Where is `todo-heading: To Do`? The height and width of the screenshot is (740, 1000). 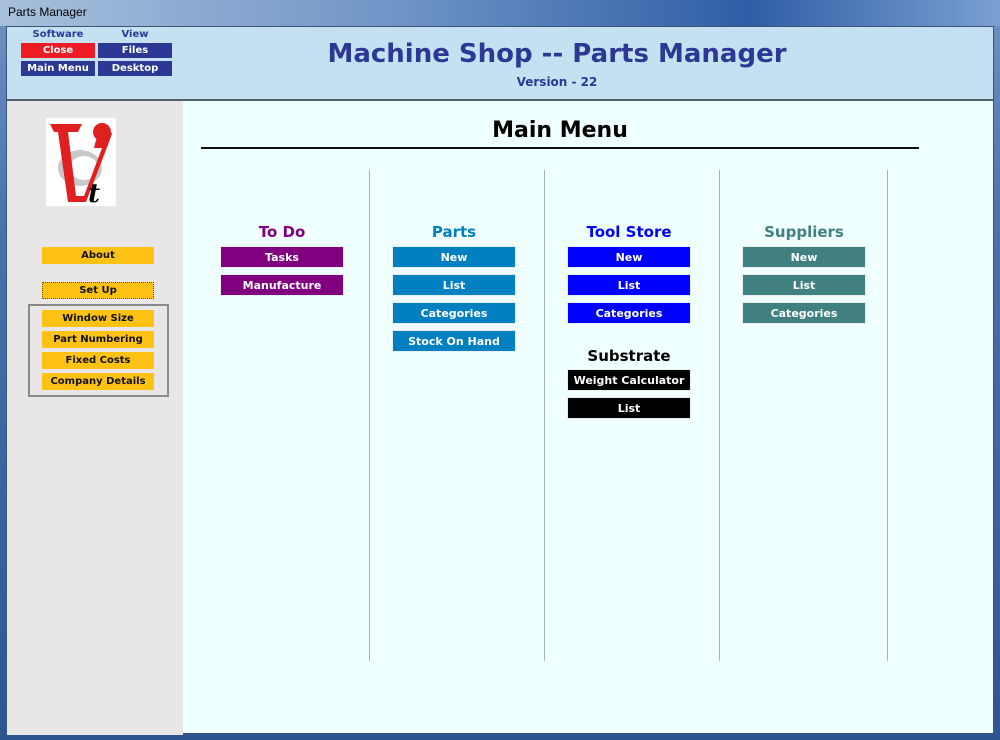 todo-heading: To Do is located at coordinates (282, 232).